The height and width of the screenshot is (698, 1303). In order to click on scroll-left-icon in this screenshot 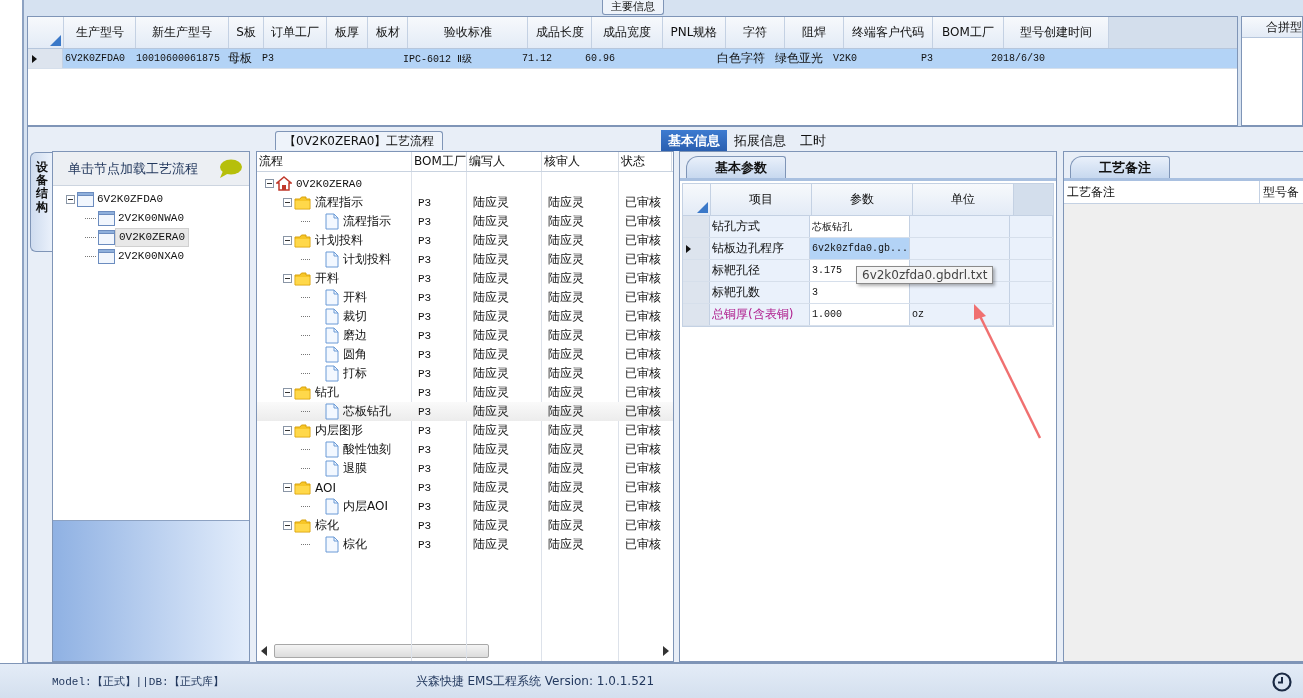, I will do `click(264, 651)`.